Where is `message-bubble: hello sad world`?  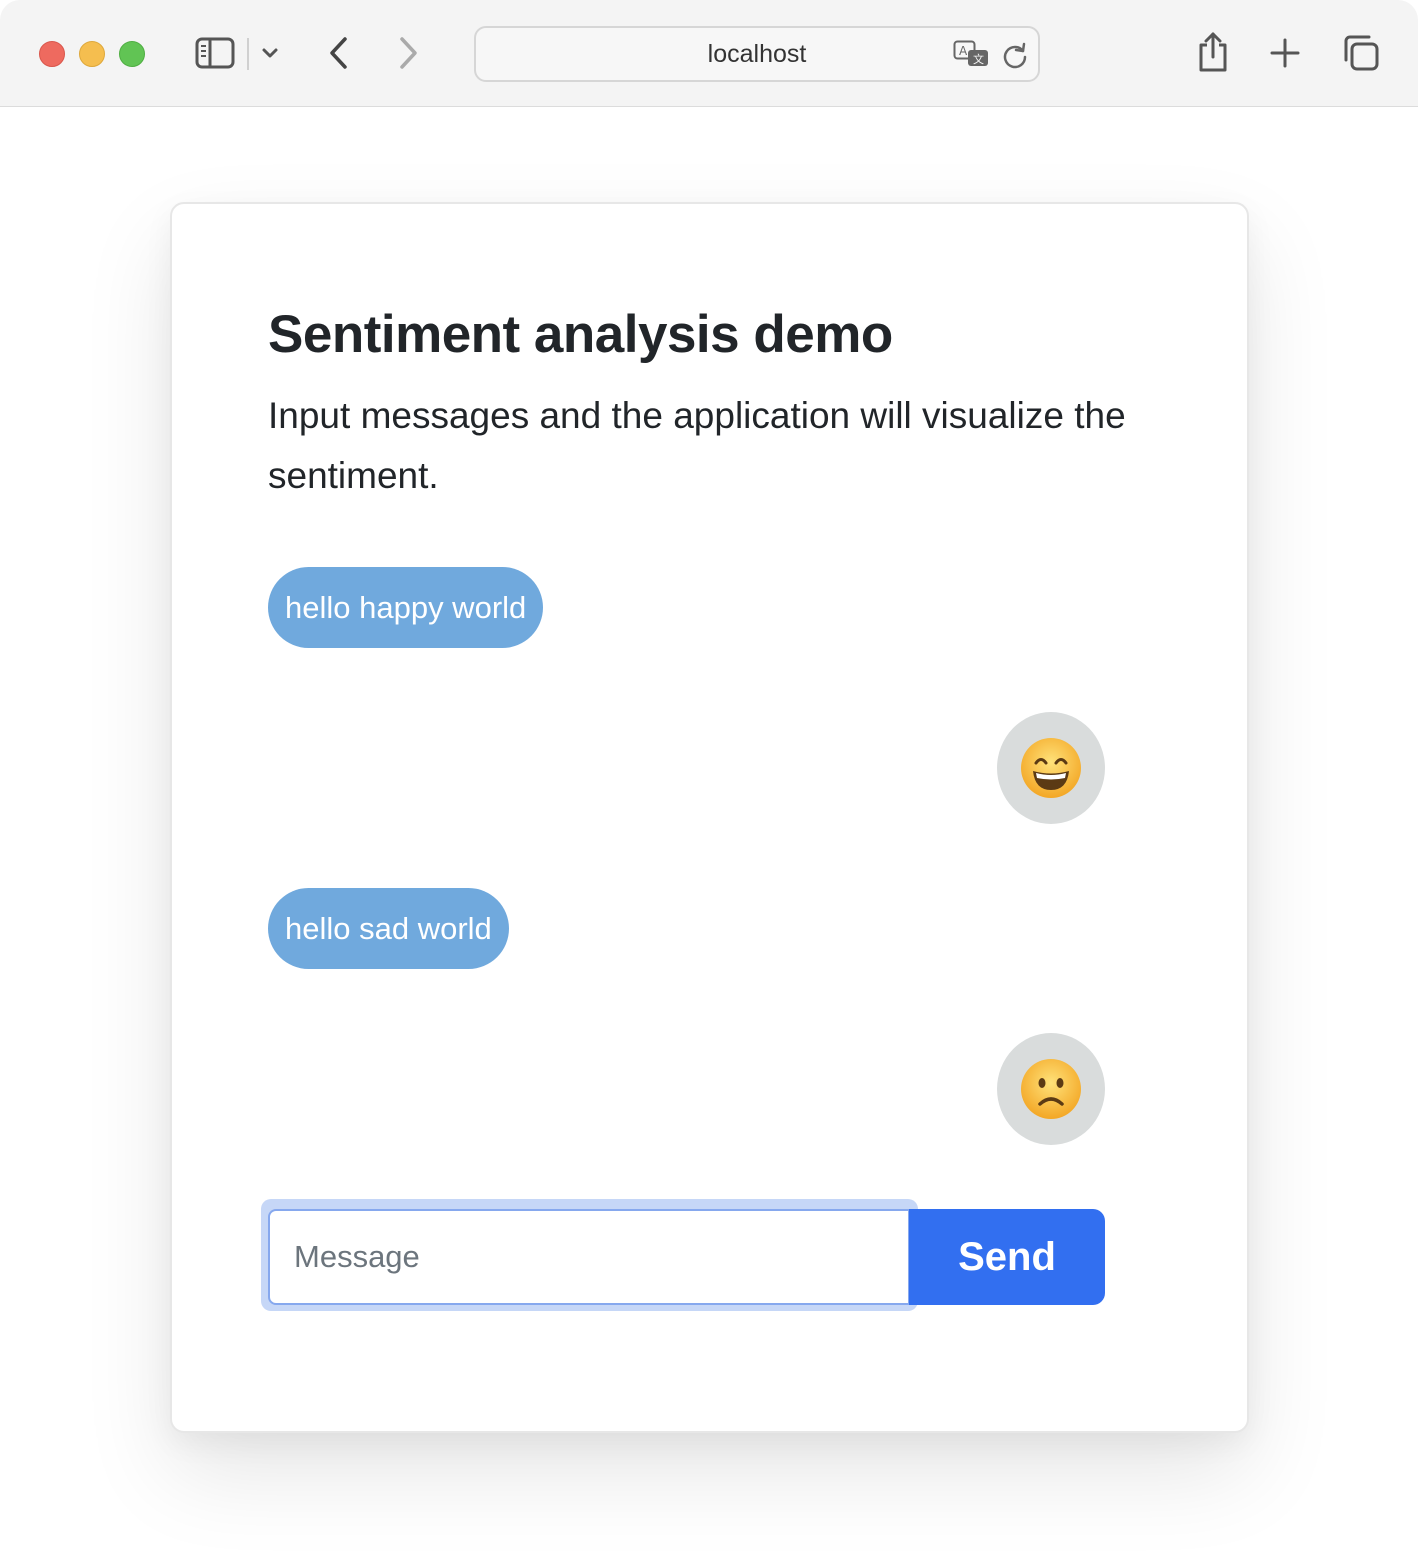 message-bubble: hello sad world is located at coordinates (388, 928).